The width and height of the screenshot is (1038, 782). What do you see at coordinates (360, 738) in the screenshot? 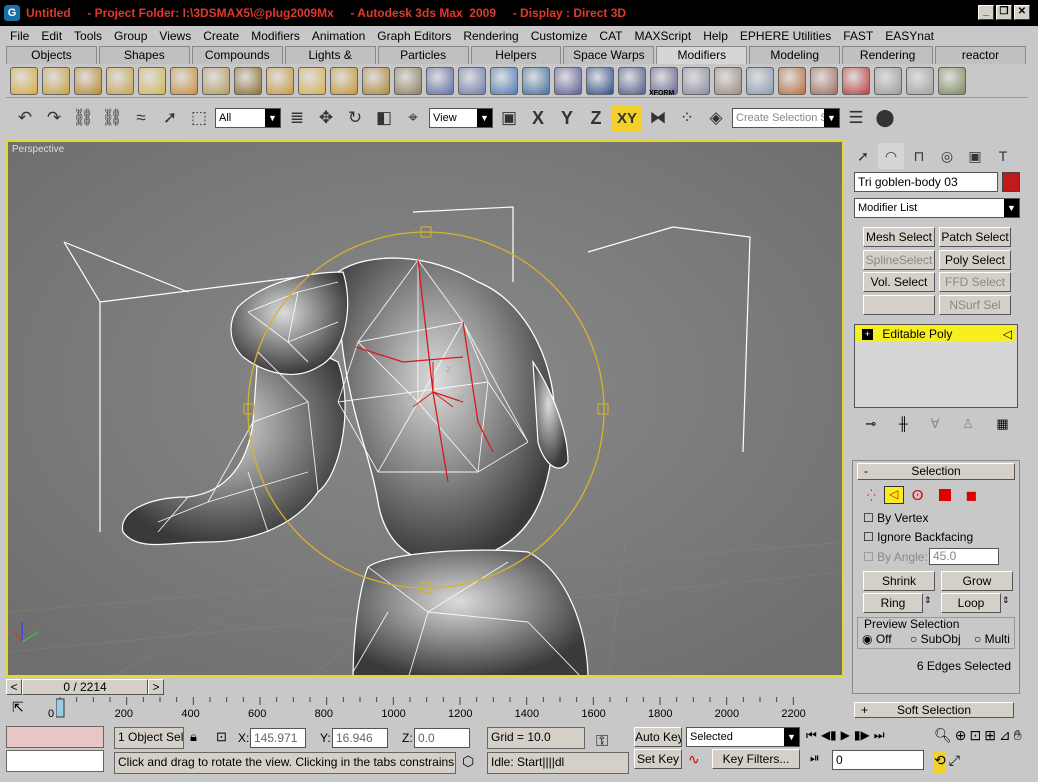
I see `y-coord-field: 16.946` at bounding box center [360, 738].